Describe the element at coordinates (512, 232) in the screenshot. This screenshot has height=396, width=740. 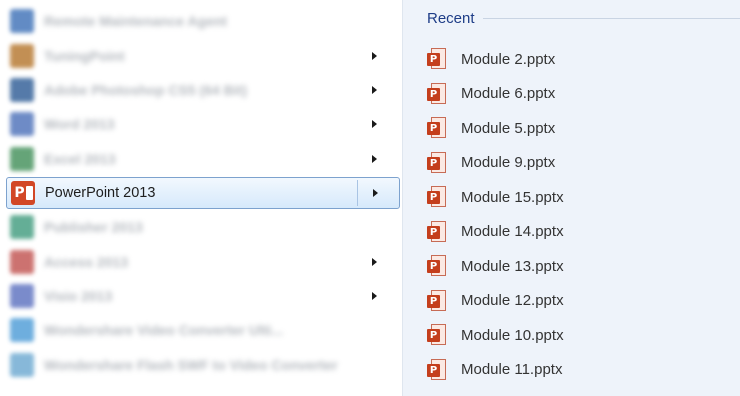
I see `recent-file-name: Module 14.pptx` at that location.